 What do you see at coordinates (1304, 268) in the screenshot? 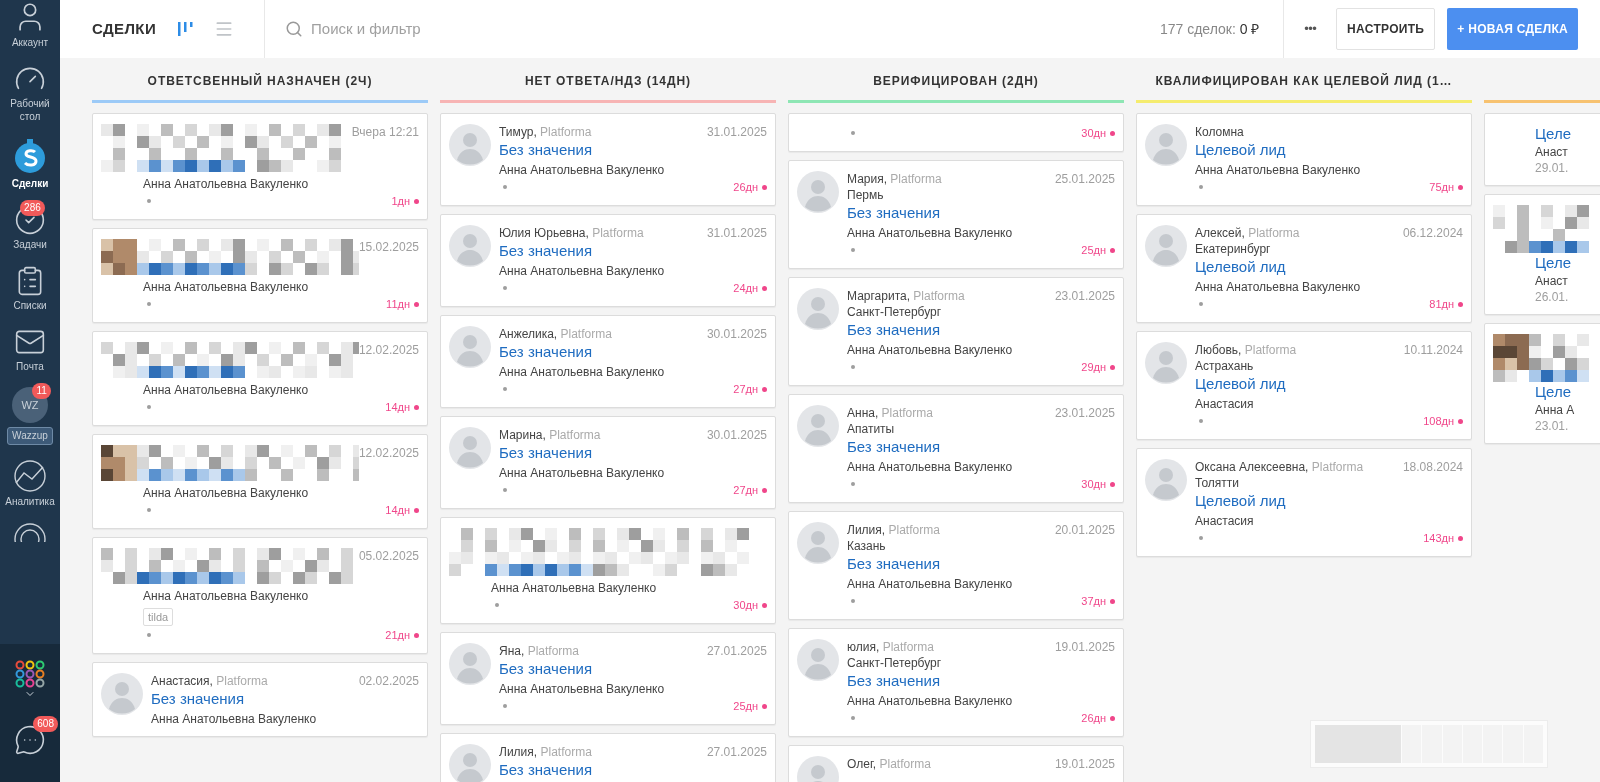
I see `deal-card: Алексей, Platforma 06.12.2024 Екатеринбург Целевой лид Анна Анатольевна Вакуленко 81дн` at bounding box center [1304, 268].